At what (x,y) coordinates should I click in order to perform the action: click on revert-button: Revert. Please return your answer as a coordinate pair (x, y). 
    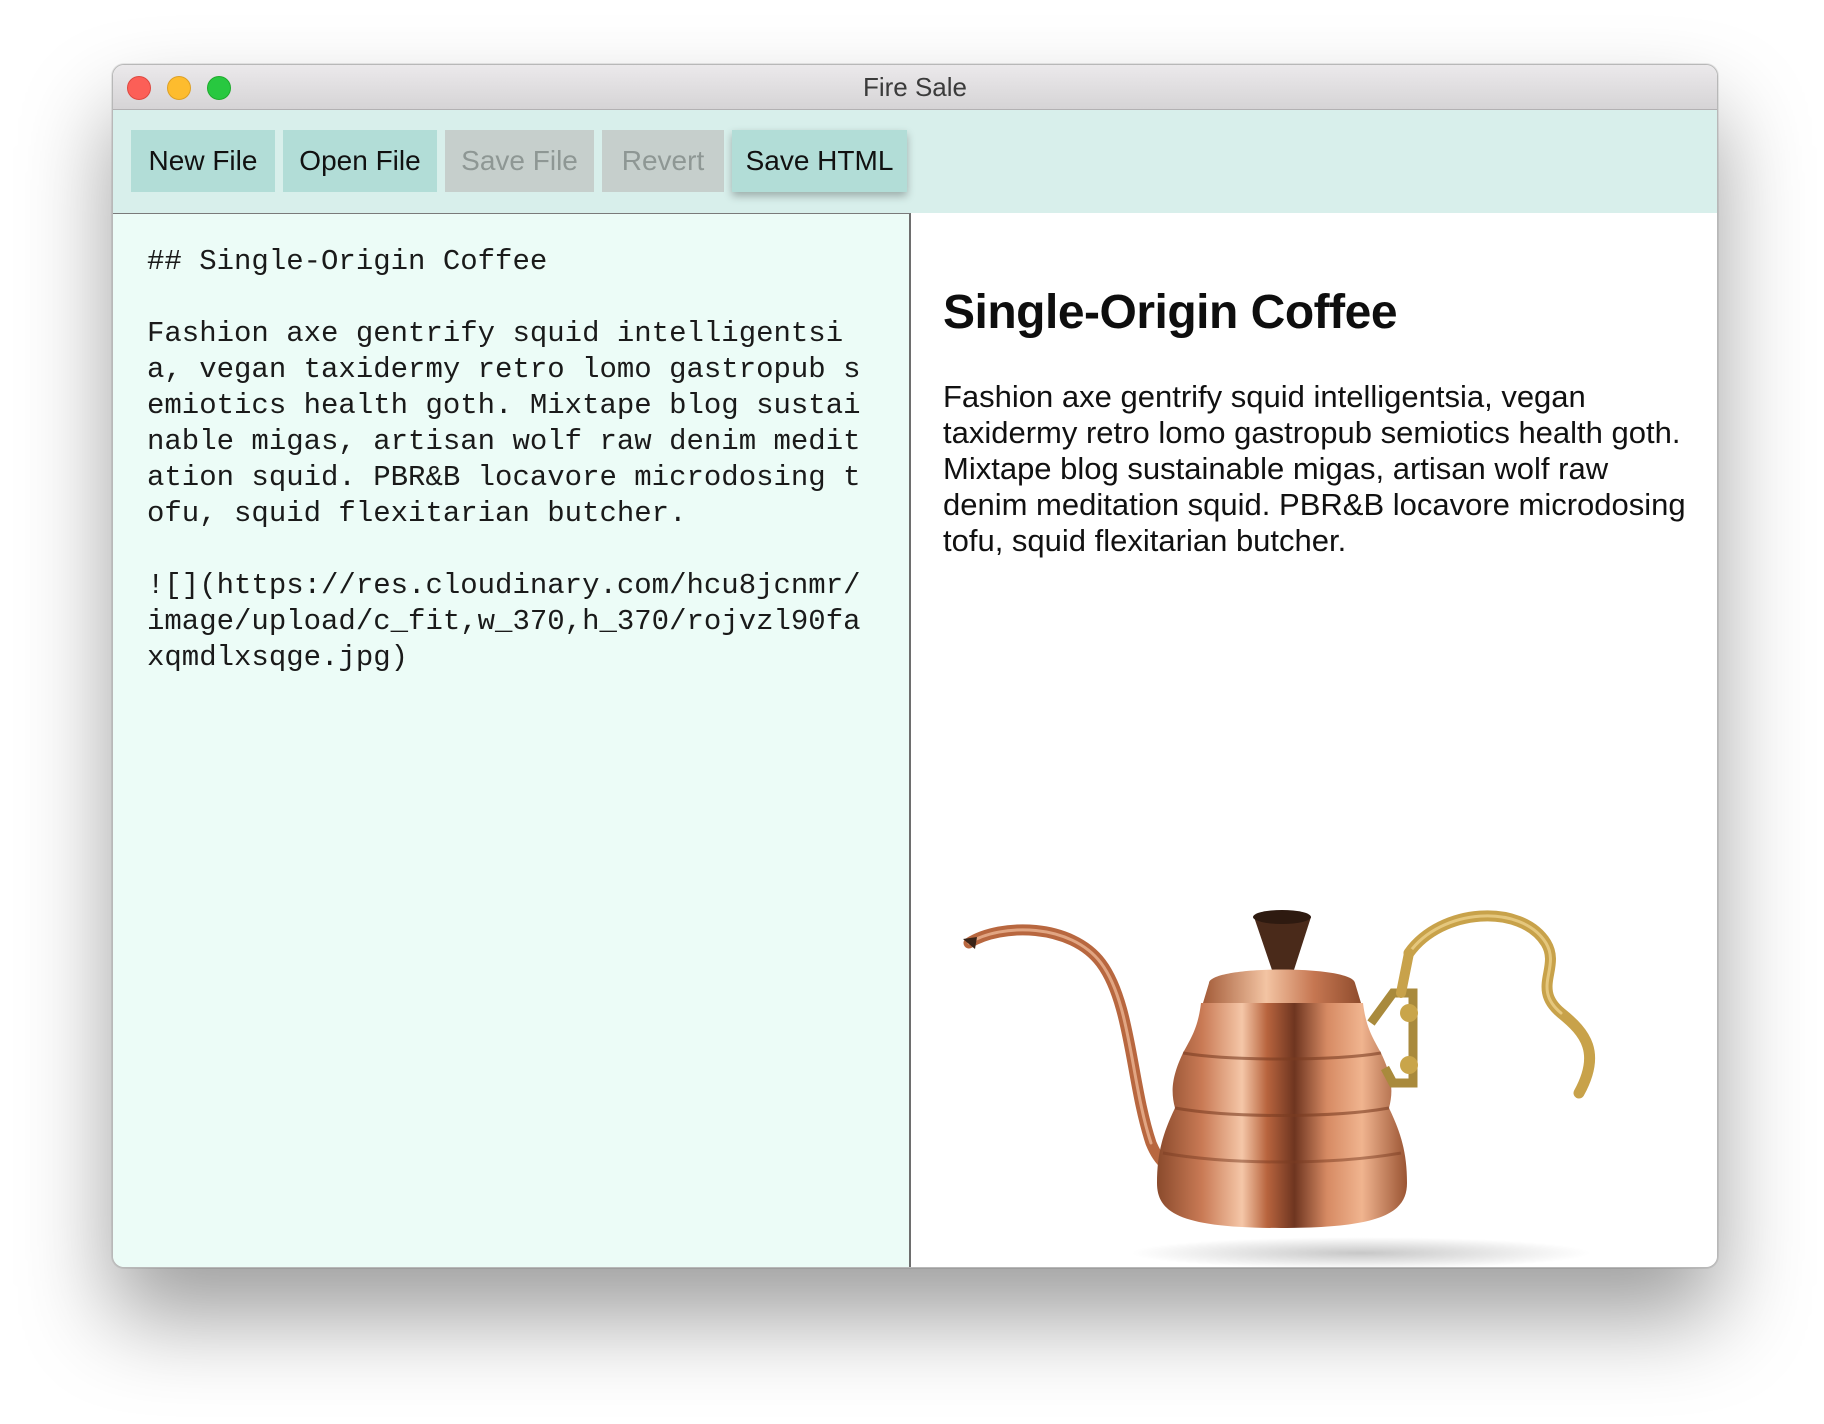
    Looking at the image, I should click on (663, 161).